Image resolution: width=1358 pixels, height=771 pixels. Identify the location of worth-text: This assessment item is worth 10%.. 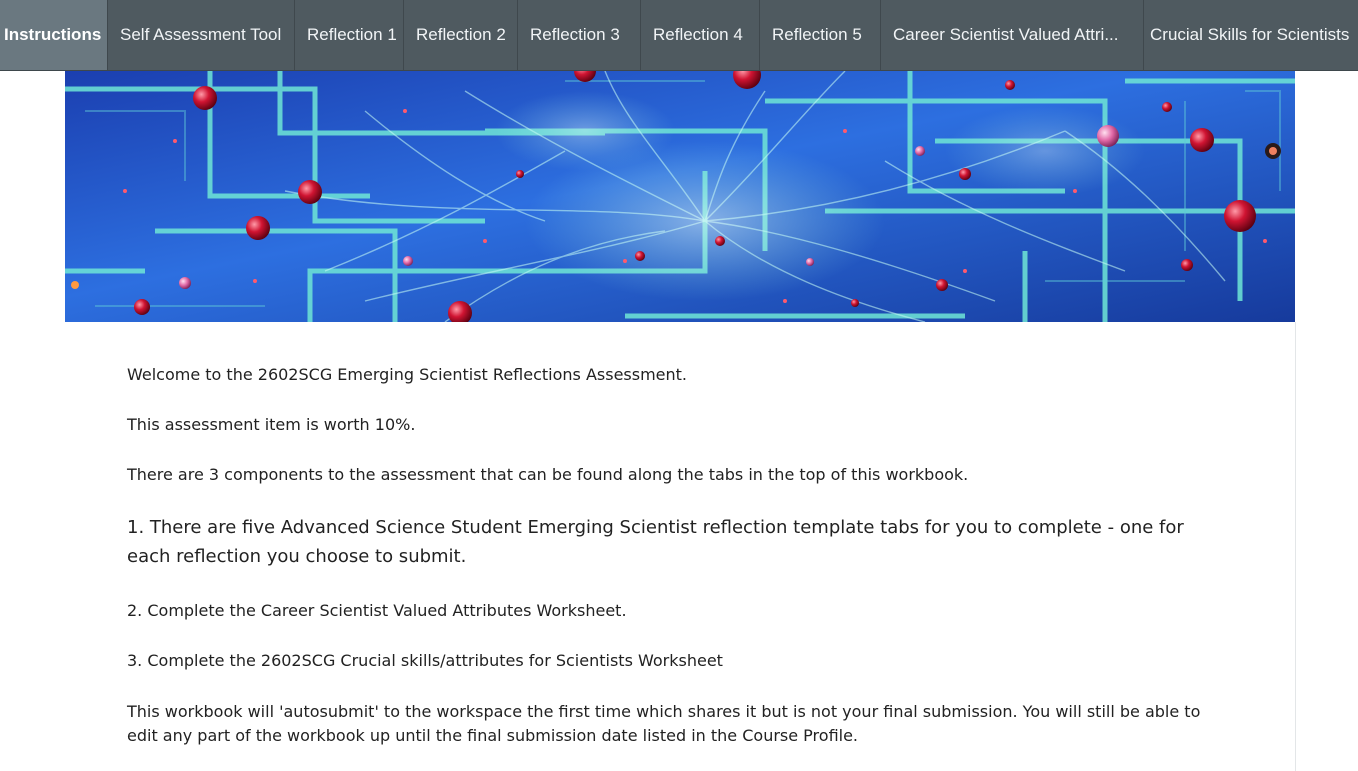
(271, 424).